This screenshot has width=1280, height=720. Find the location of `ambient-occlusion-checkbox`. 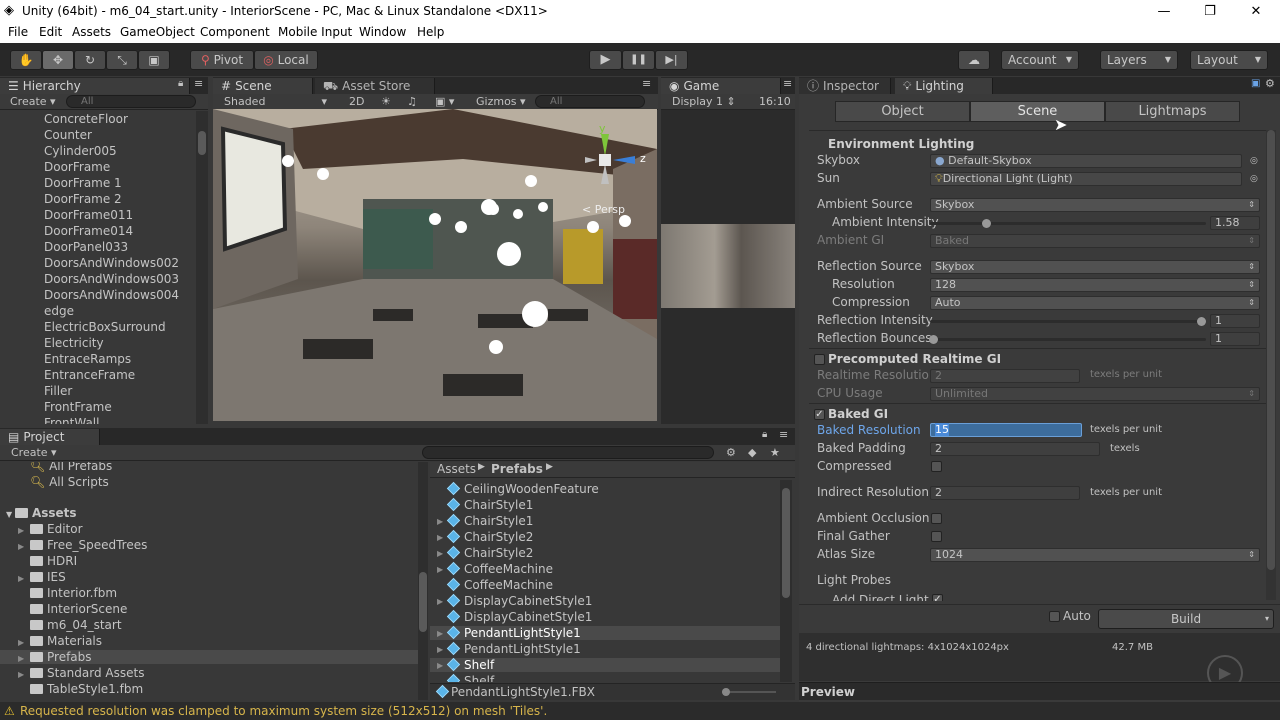

ambient-occlusion-checkbox is located at coordinates (936, 518).